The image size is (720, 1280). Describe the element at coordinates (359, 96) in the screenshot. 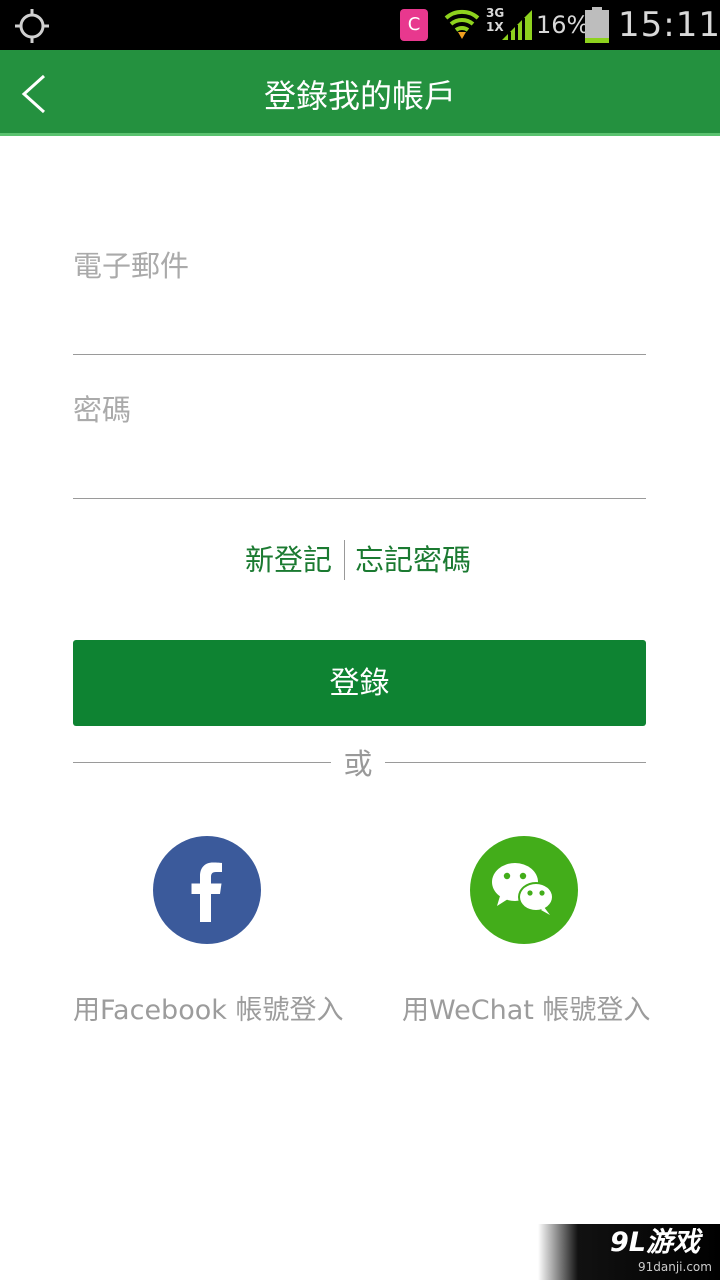

I see `page-title: 登錄我的帳戶` at that location.